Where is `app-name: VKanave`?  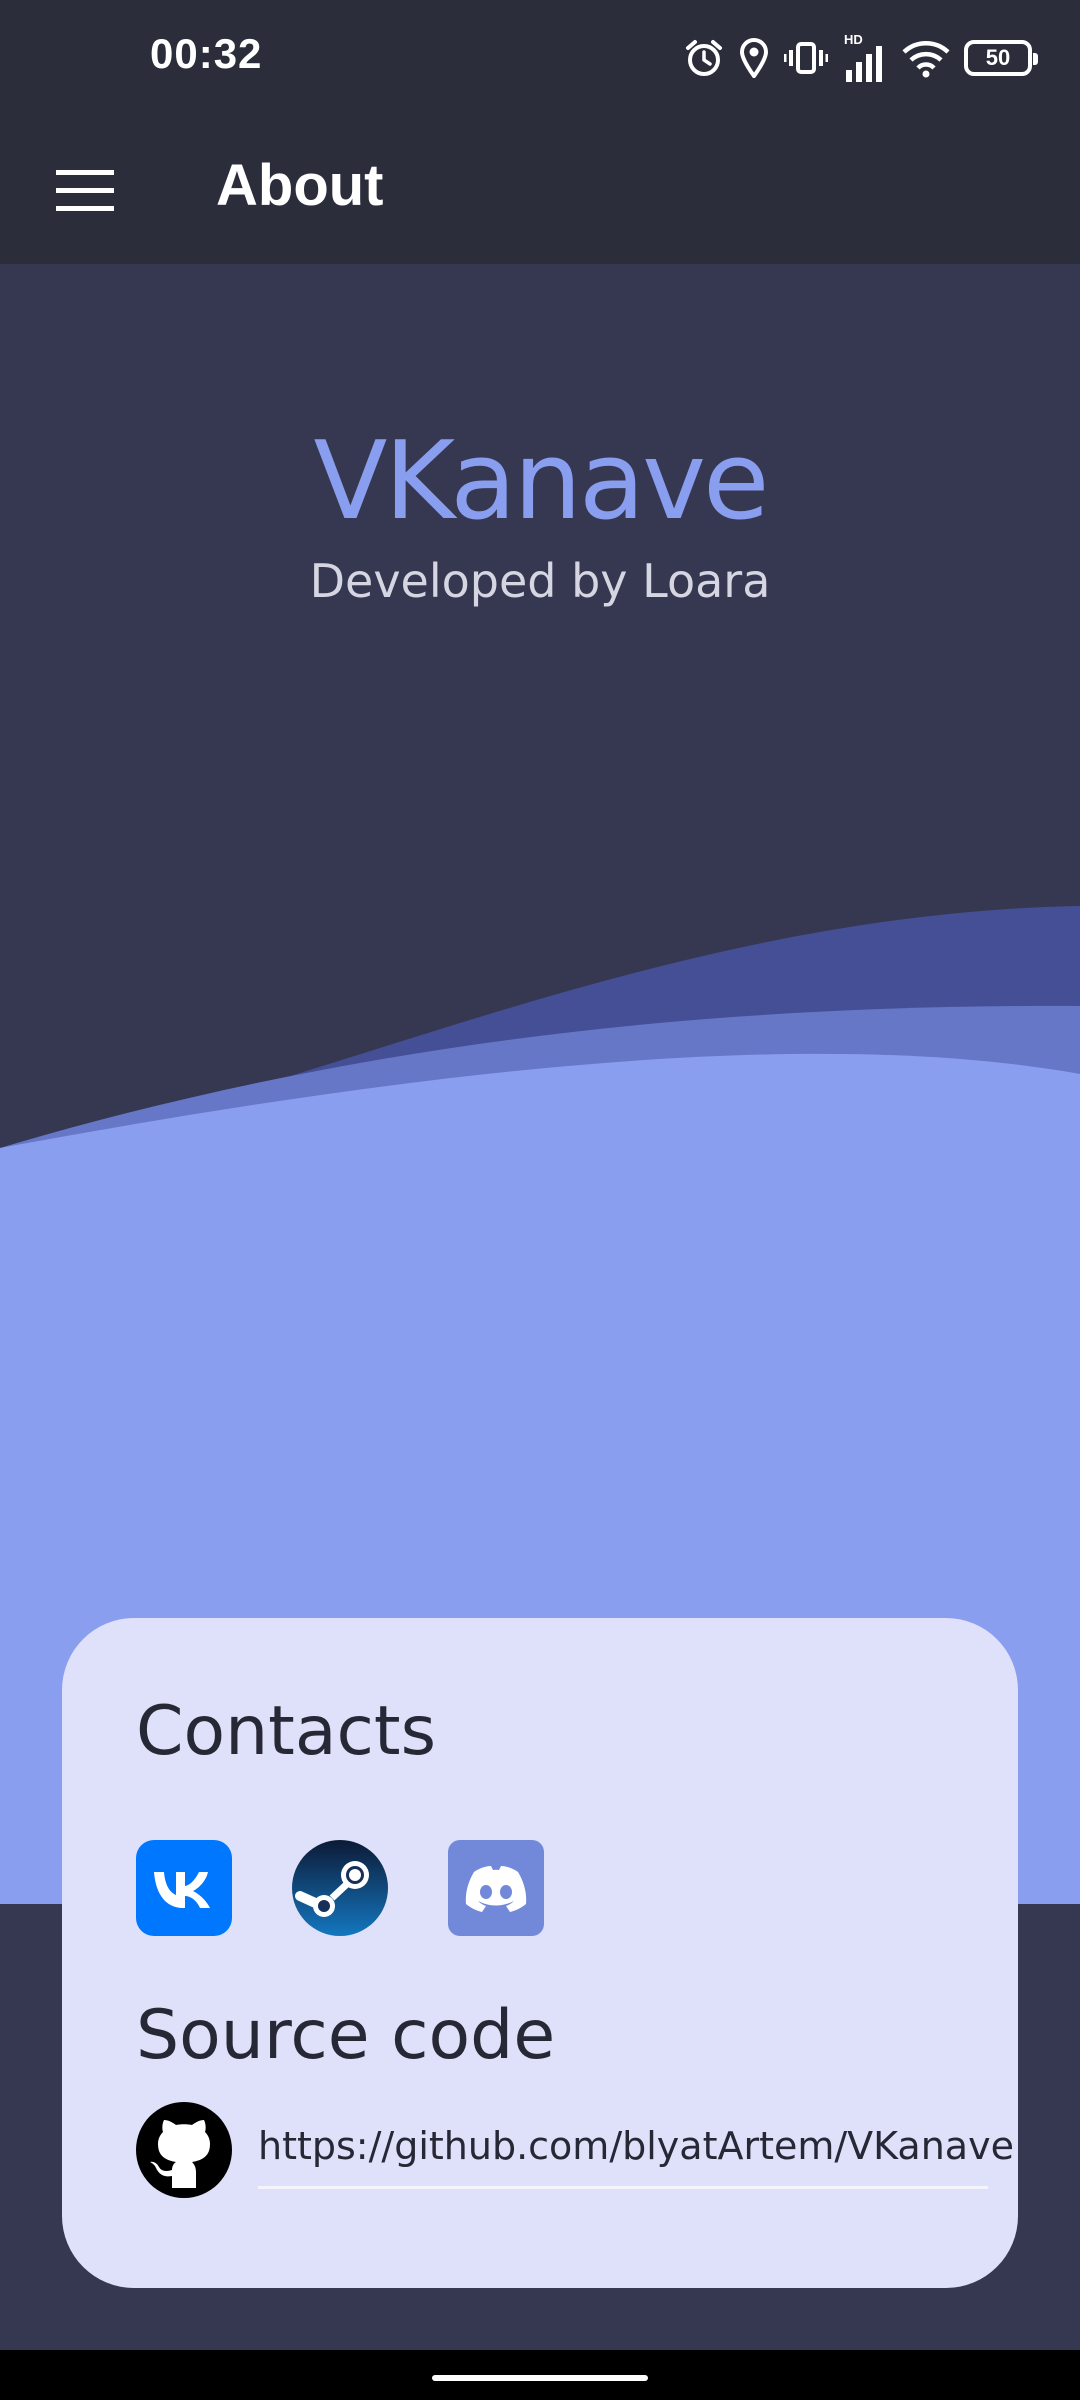
app-name: VKanave is located at coordinates (541, 481).